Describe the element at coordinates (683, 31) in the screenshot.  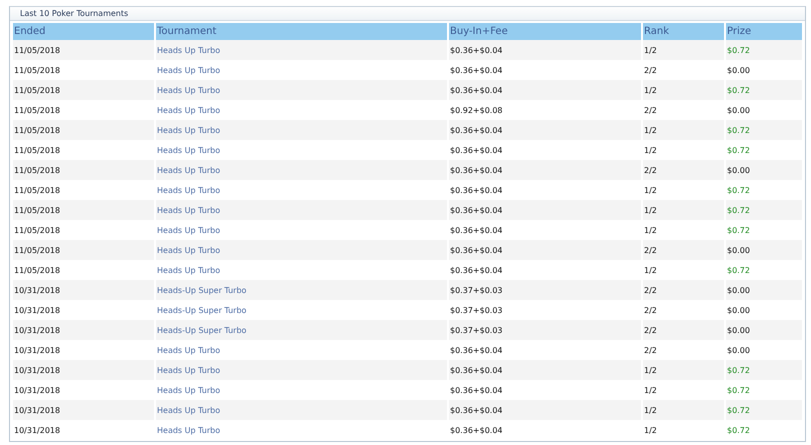
I see `column-header: Rank` at that location.